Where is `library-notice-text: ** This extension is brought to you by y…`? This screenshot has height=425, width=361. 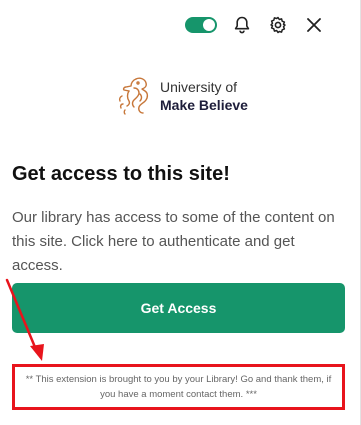
library-notice-text: ** This extension is brought to you by y… is located at coordinates (178, 387).